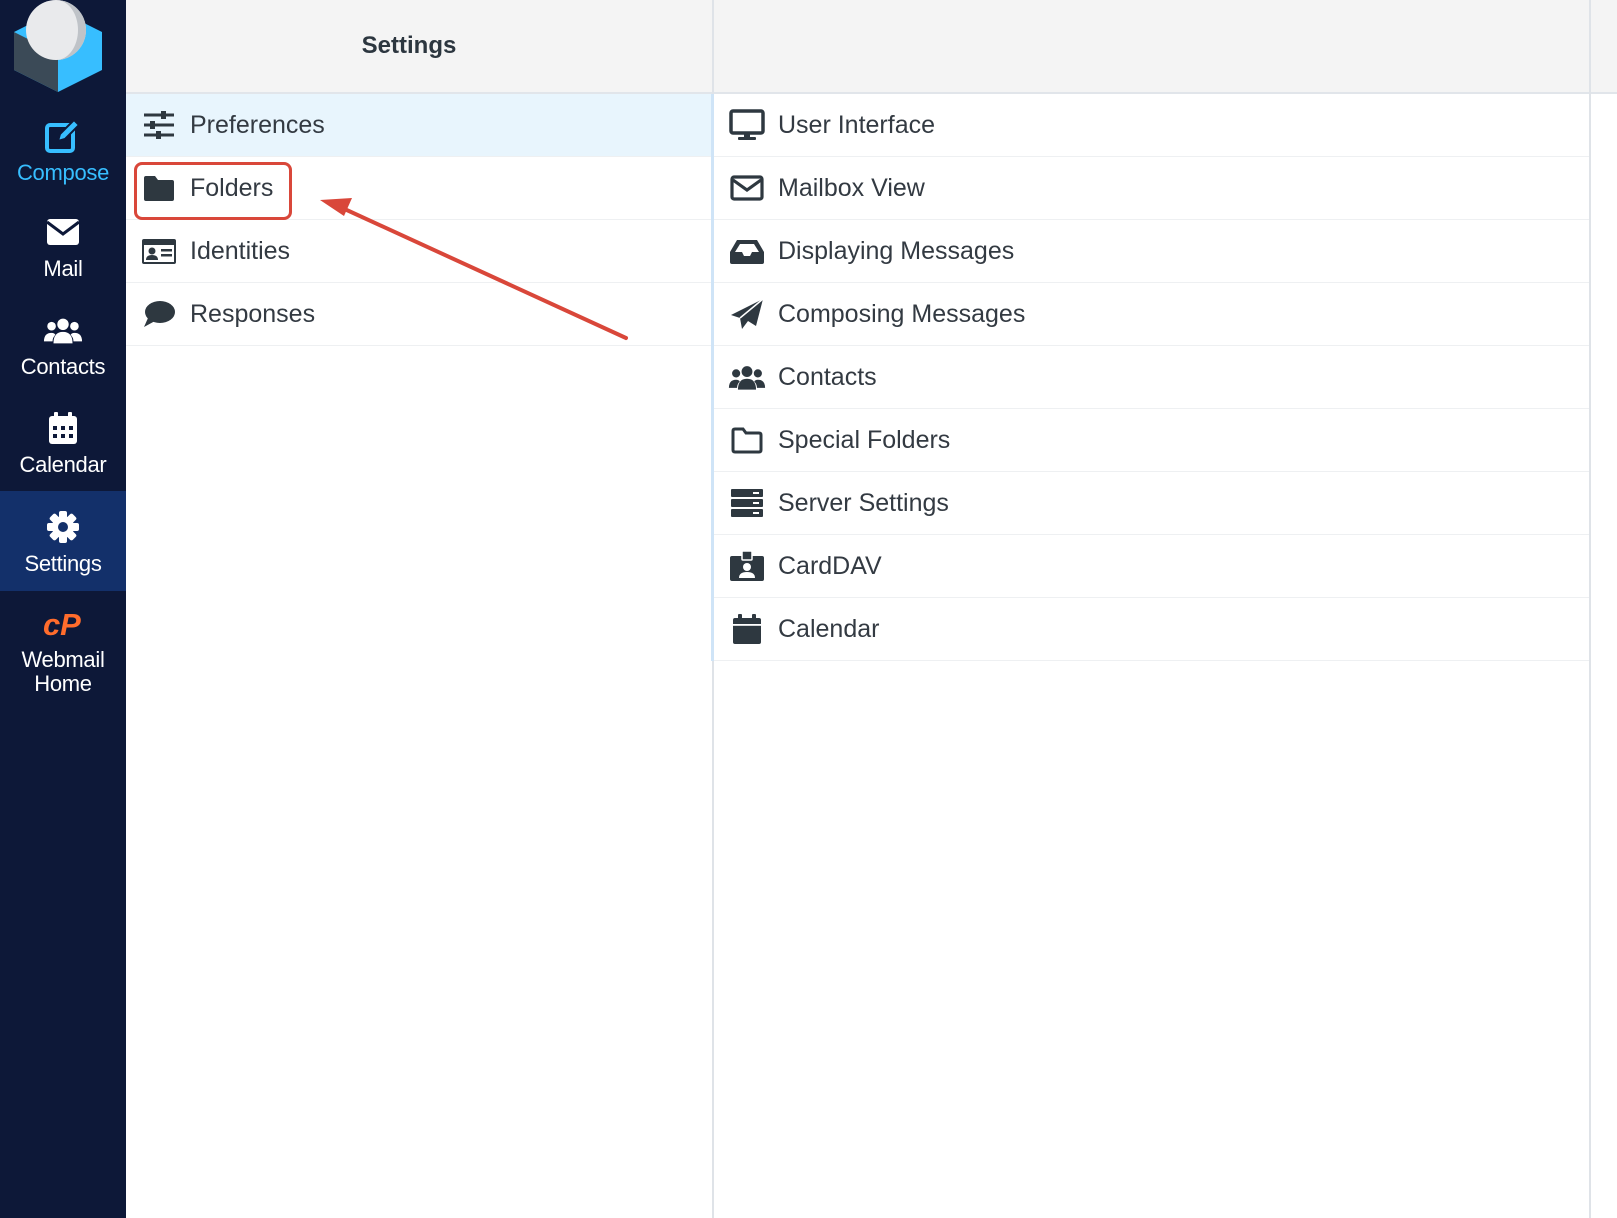 The image size is (1617, 1218). Describe the element at coordinates (896, 250) in the screenshot. I see `pref-label: Displaying Messages` at that location.